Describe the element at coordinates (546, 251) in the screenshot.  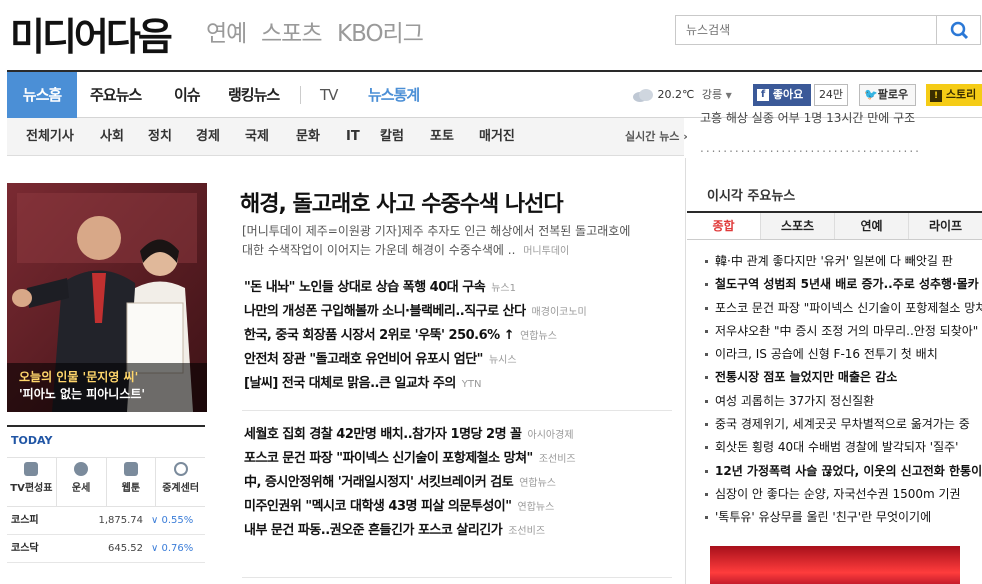
I see `summary-source: 머니투데이` at that location.